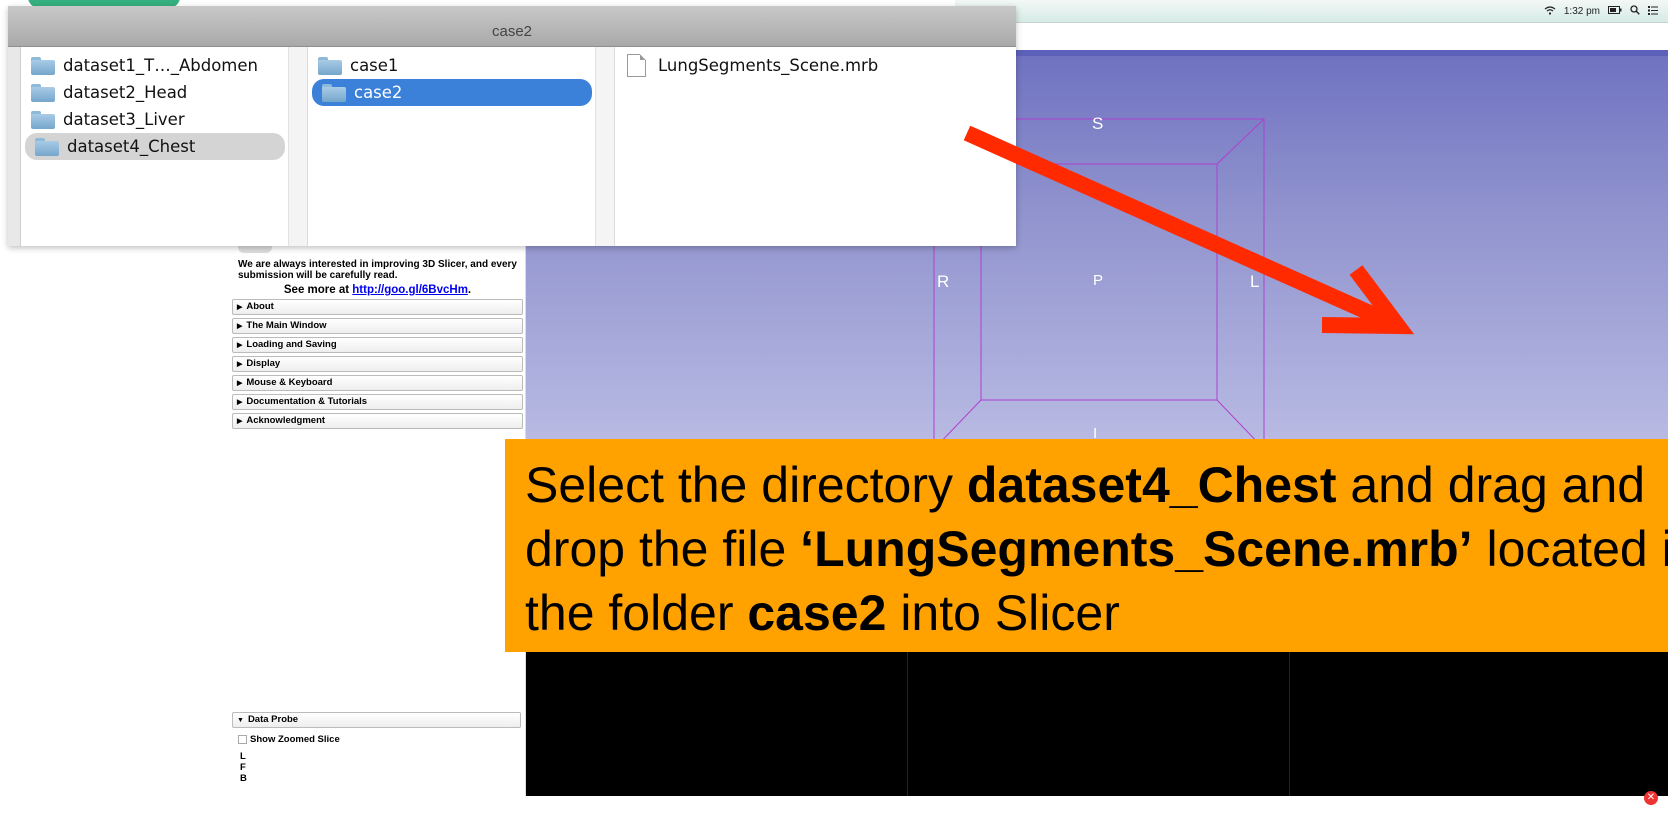  What do you see at coordinates (746, 485) in the screenshot?
I see `instruction-text-part: Select the directory` at bounding box center [746, 485].